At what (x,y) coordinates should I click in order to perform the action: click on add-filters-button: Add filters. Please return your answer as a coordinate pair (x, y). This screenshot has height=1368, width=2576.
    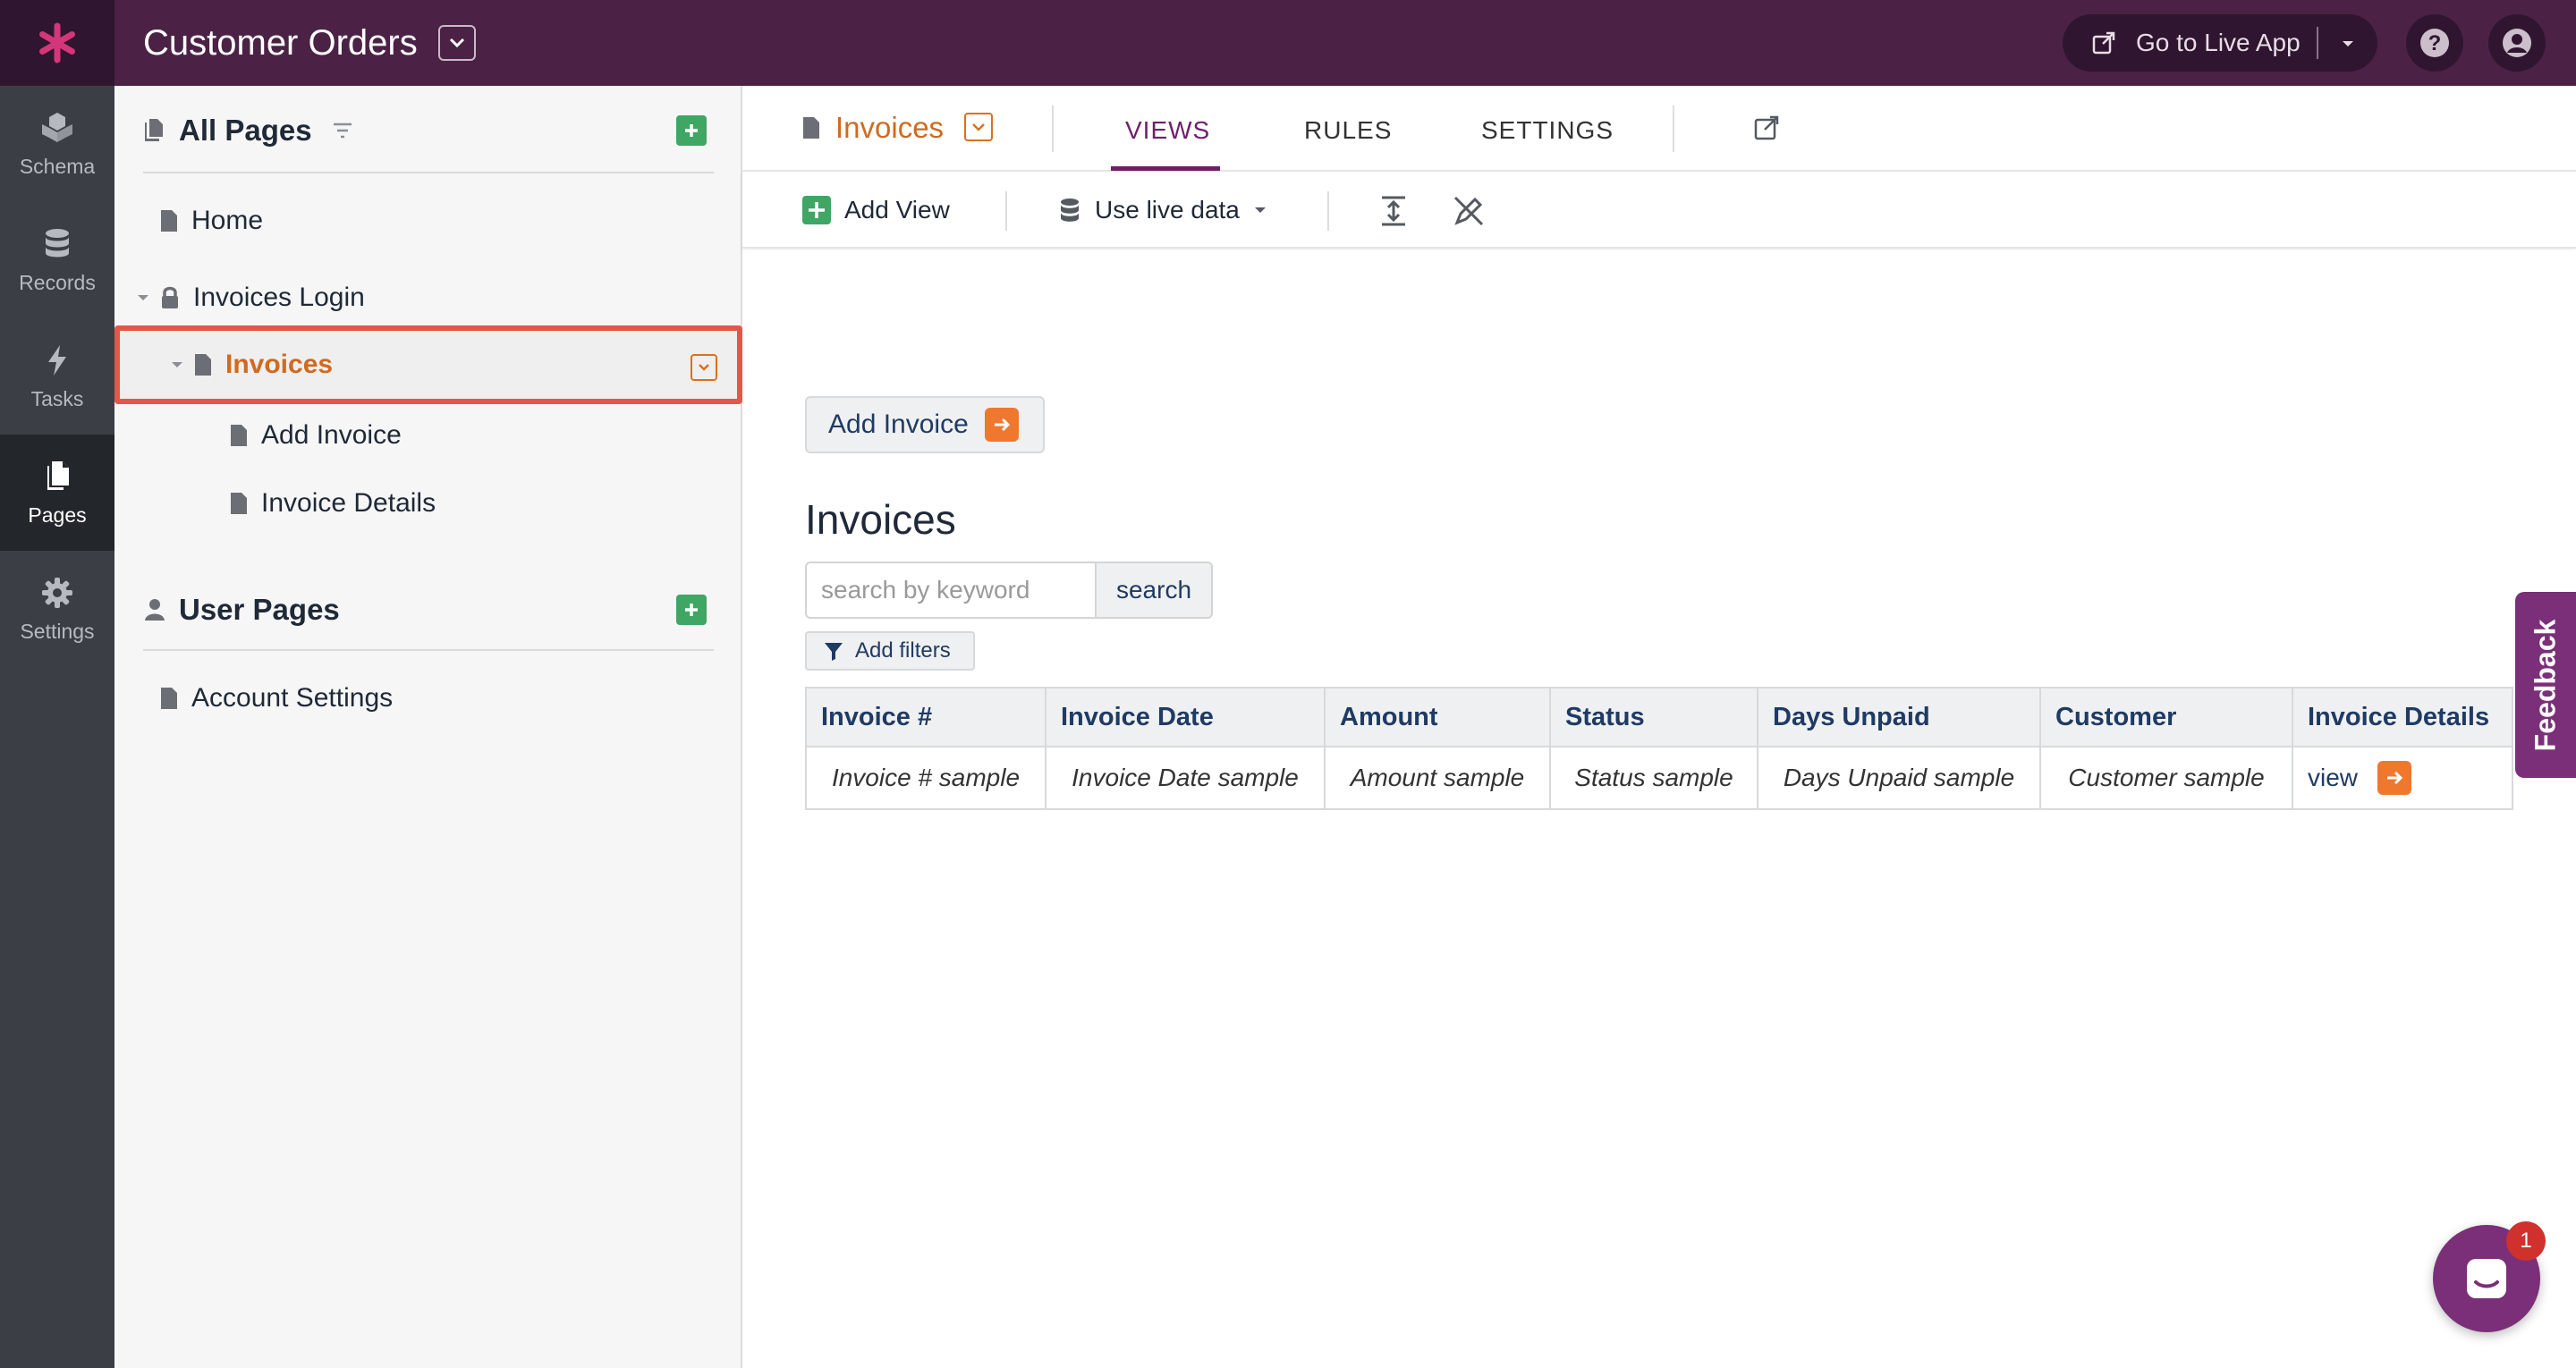
    Looking at the image, I should click on (890, 651).